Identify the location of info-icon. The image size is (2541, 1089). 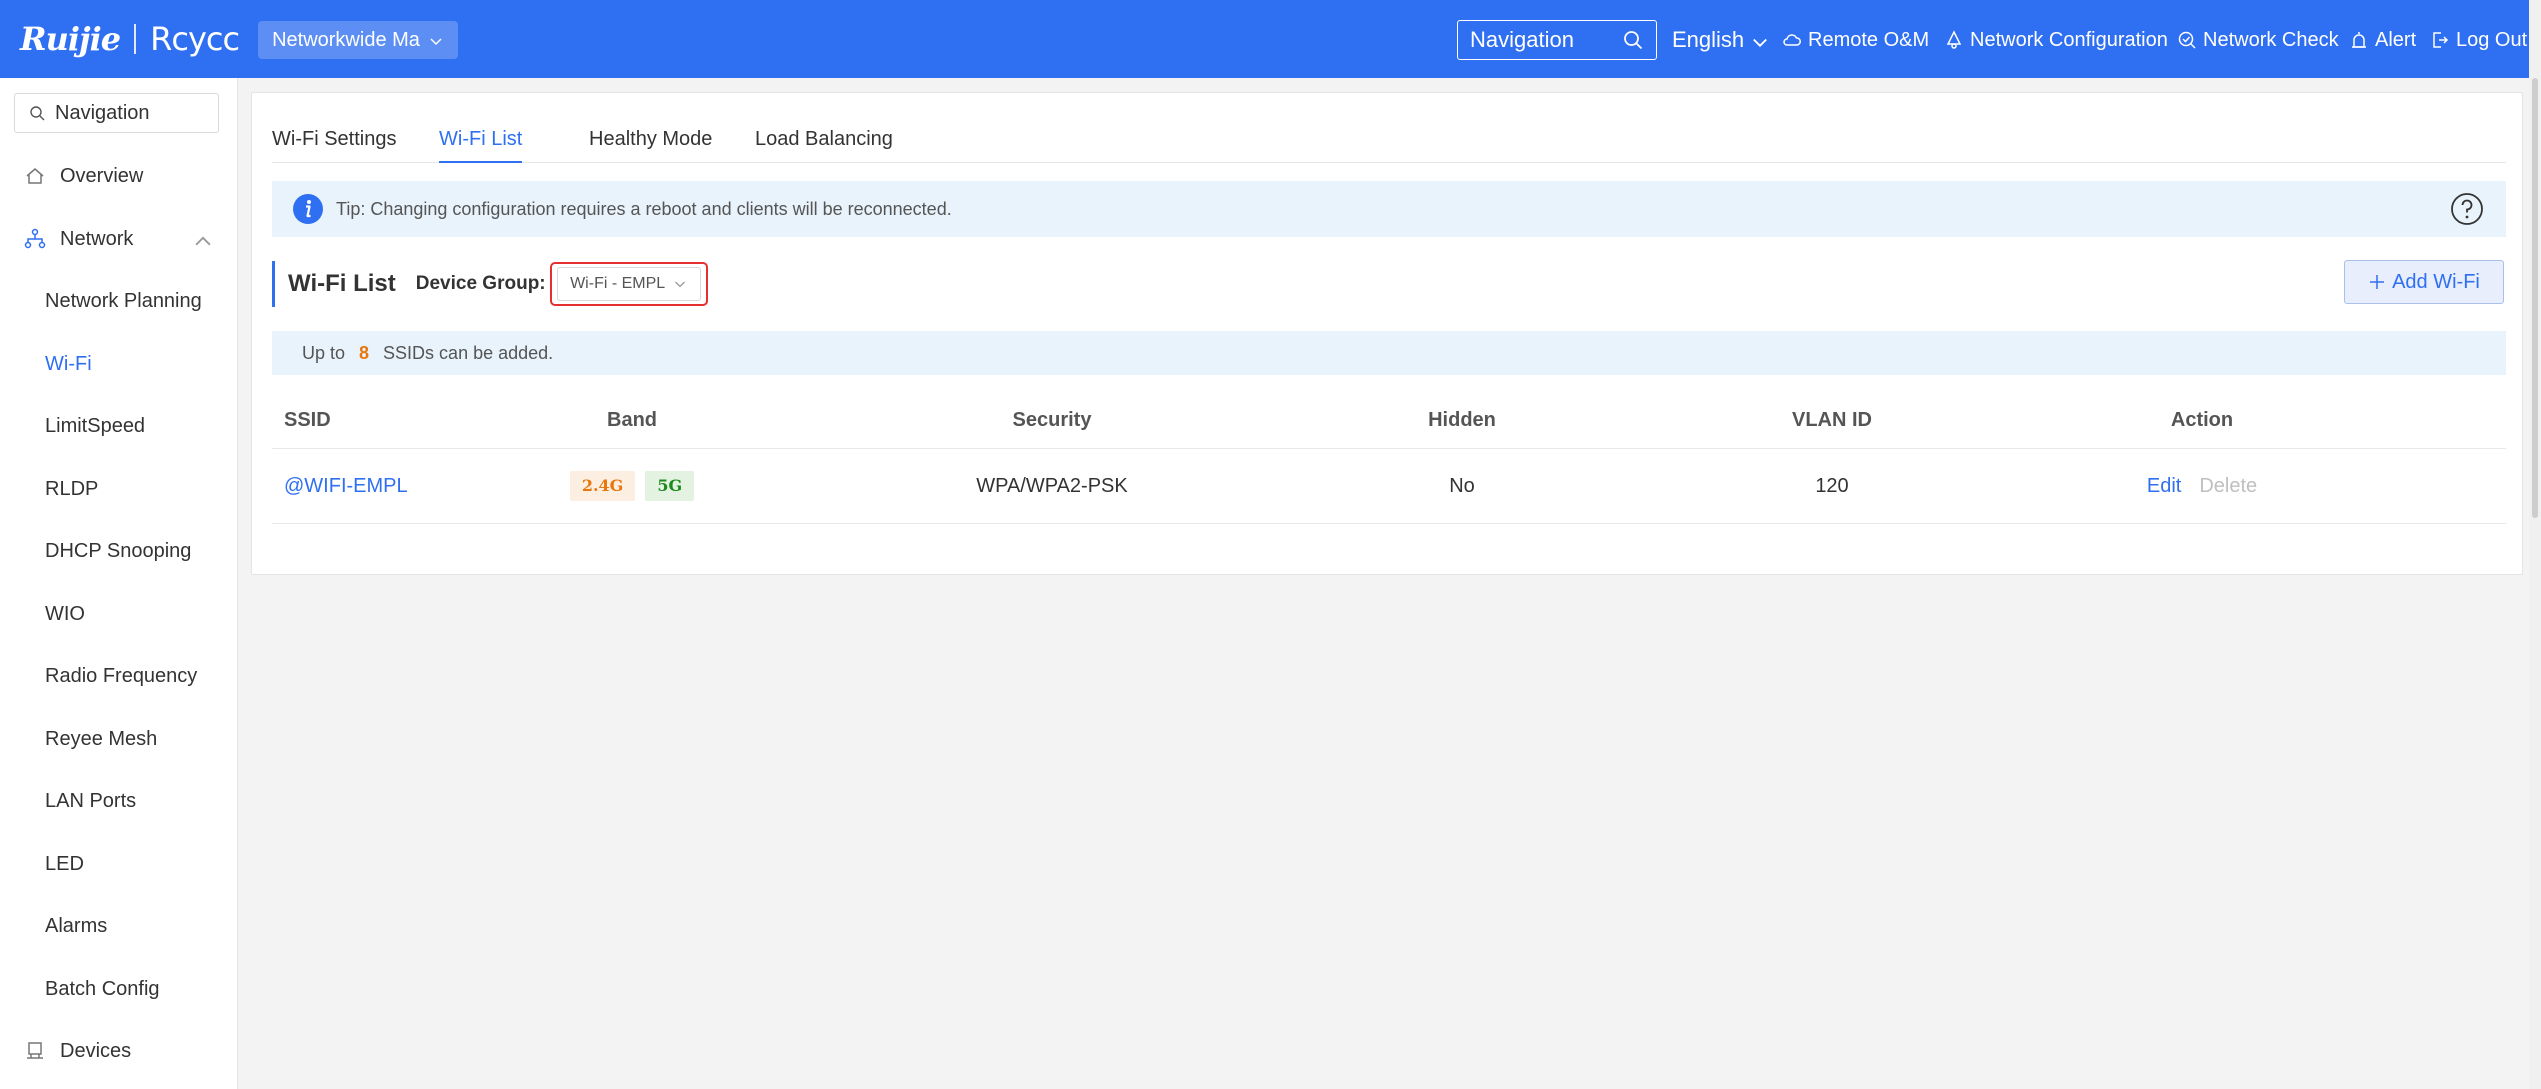
(308, 209).